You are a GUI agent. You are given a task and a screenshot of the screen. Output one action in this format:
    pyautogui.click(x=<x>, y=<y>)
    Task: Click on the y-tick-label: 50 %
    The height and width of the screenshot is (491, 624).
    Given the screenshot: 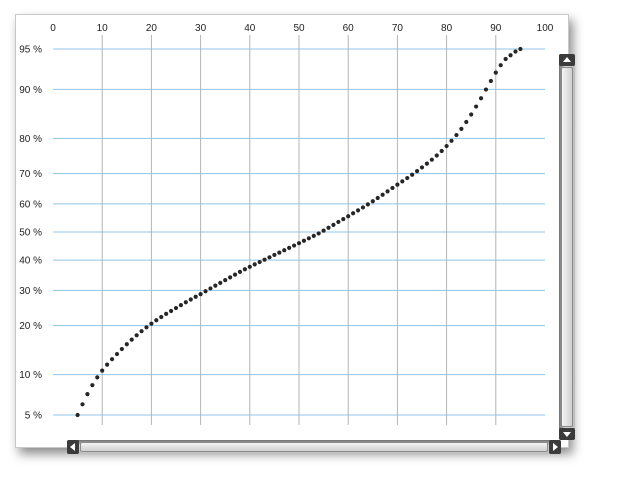 What is the action you would take?
    pyautogui.click(x=30, y=233)
    